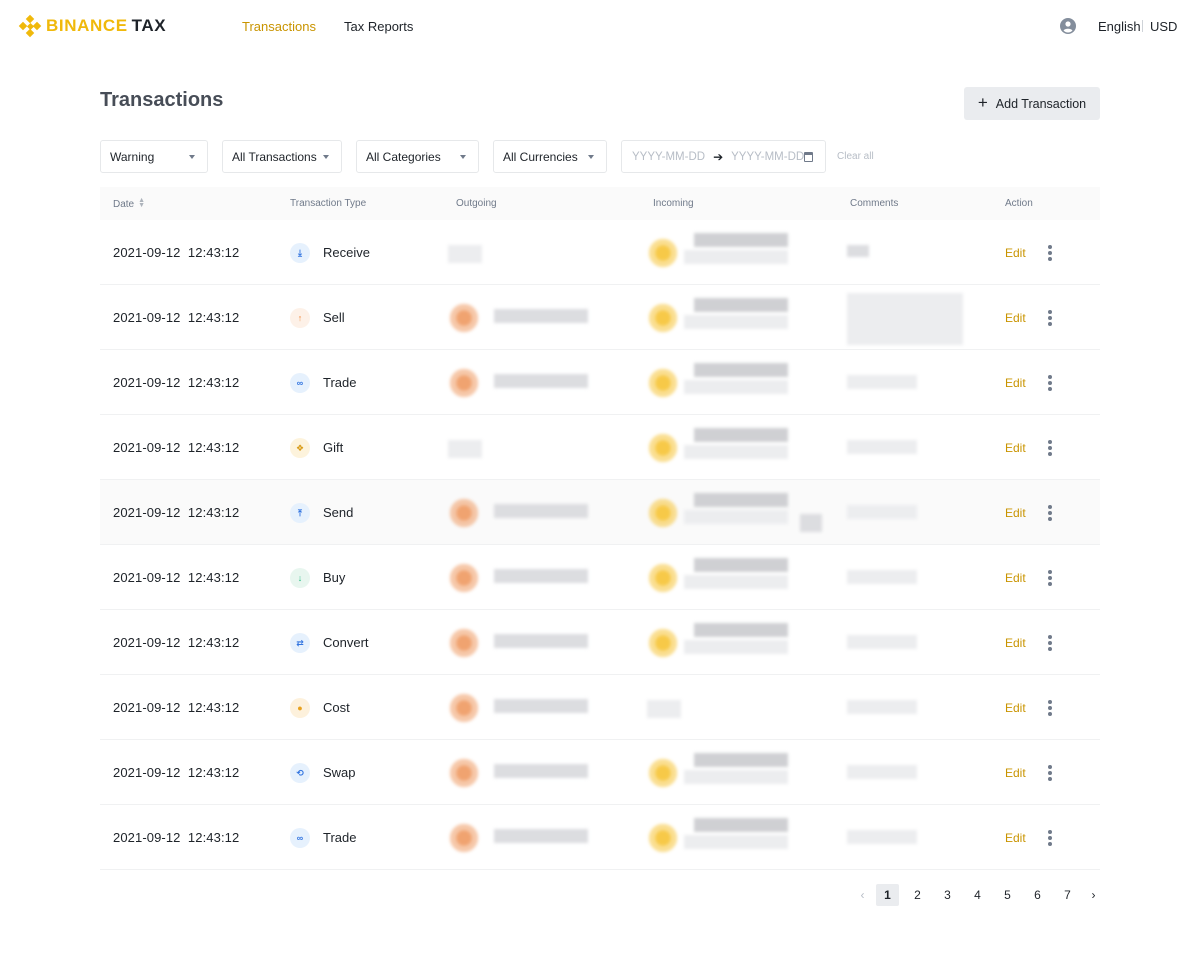  What do you see at coordinates (1037, 895) in the screenshot?
I see `pagination-page: 6` at bounding box center [1037, 895].